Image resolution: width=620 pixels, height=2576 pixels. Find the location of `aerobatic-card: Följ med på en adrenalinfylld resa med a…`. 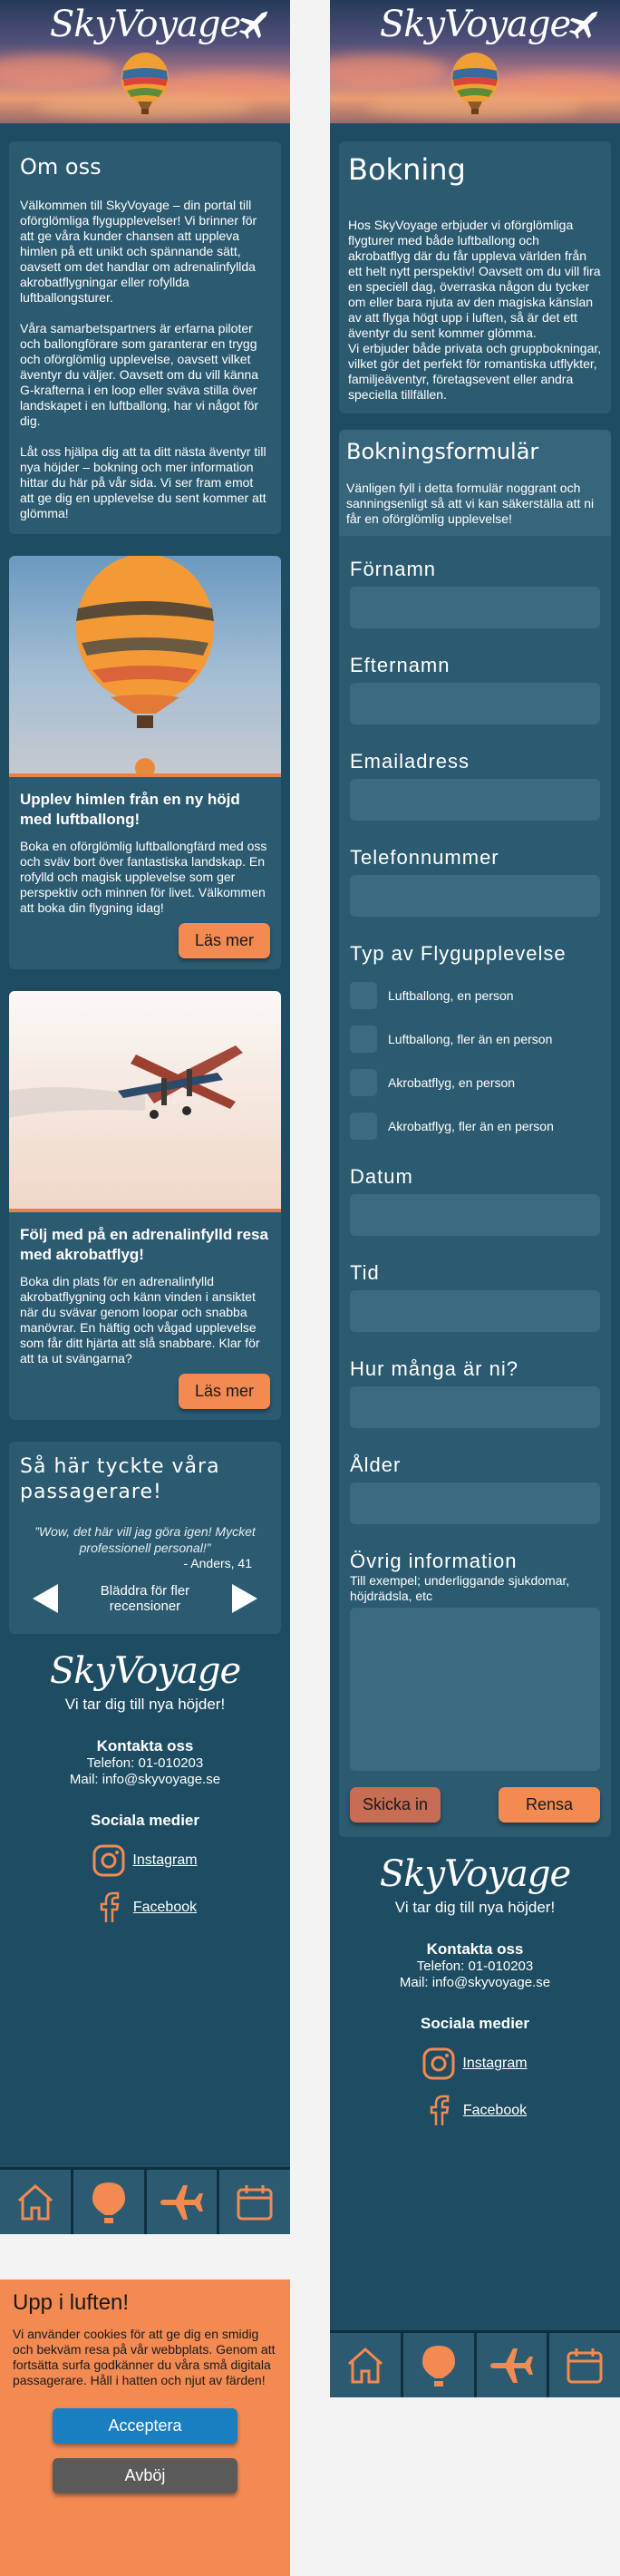

aerobatic-card: Följ med på en adrenalinfylld resa med a… is located at coordinates (145, 1205).